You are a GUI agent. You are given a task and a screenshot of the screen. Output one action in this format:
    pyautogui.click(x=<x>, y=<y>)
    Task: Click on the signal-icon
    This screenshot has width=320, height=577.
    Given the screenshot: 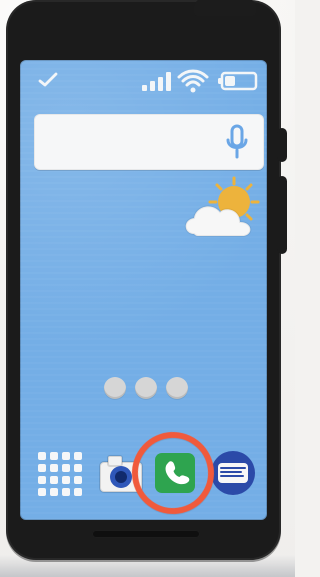 What is the action you would take?
    pyautogui.click(x=156, y=81)
    